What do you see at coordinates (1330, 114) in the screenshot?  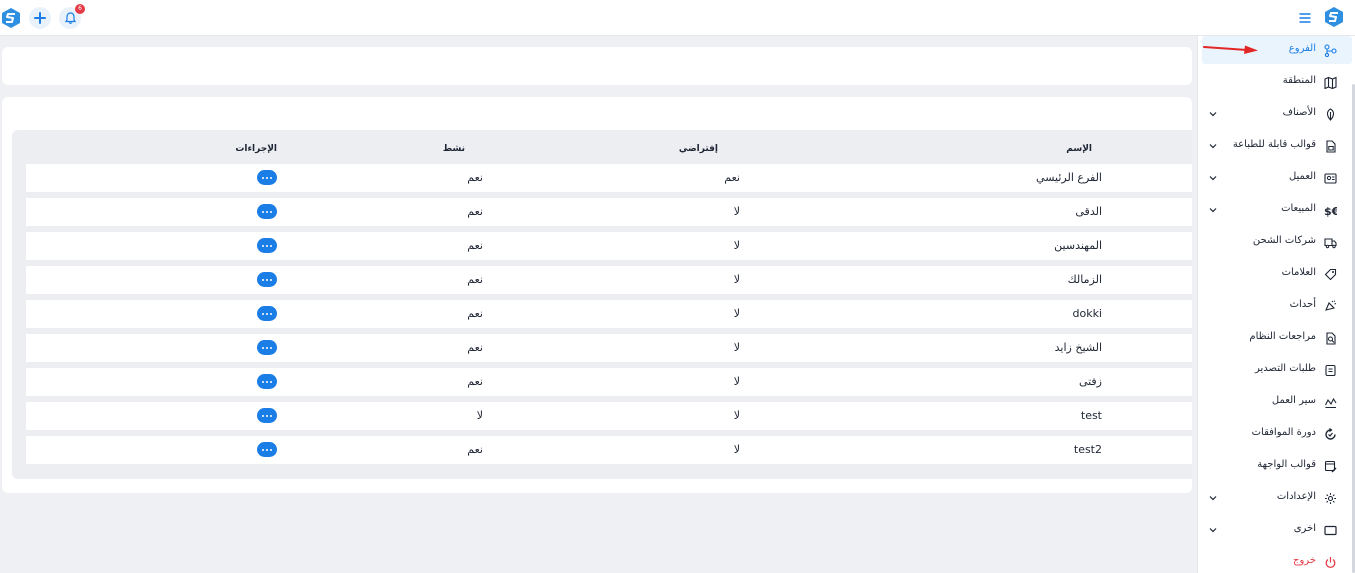 I see `leaf-icon` at bounding box center [1330, 114].